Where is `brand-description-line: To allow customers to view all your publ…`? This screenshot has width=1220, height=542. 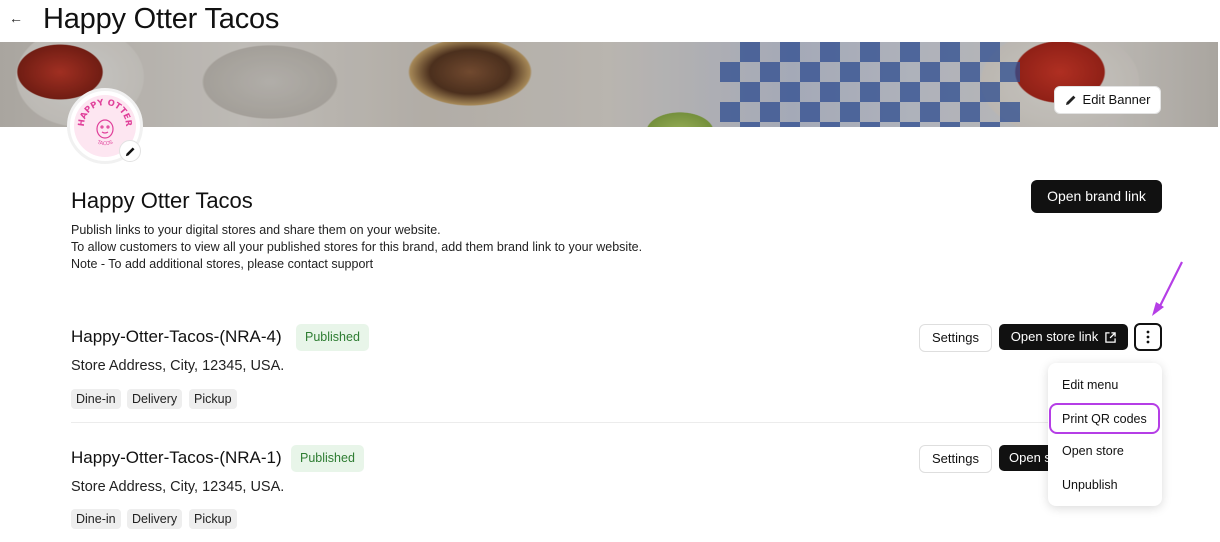 brand-description-line: To allow customers to view all your publ… is located at coordinates (357, 247).